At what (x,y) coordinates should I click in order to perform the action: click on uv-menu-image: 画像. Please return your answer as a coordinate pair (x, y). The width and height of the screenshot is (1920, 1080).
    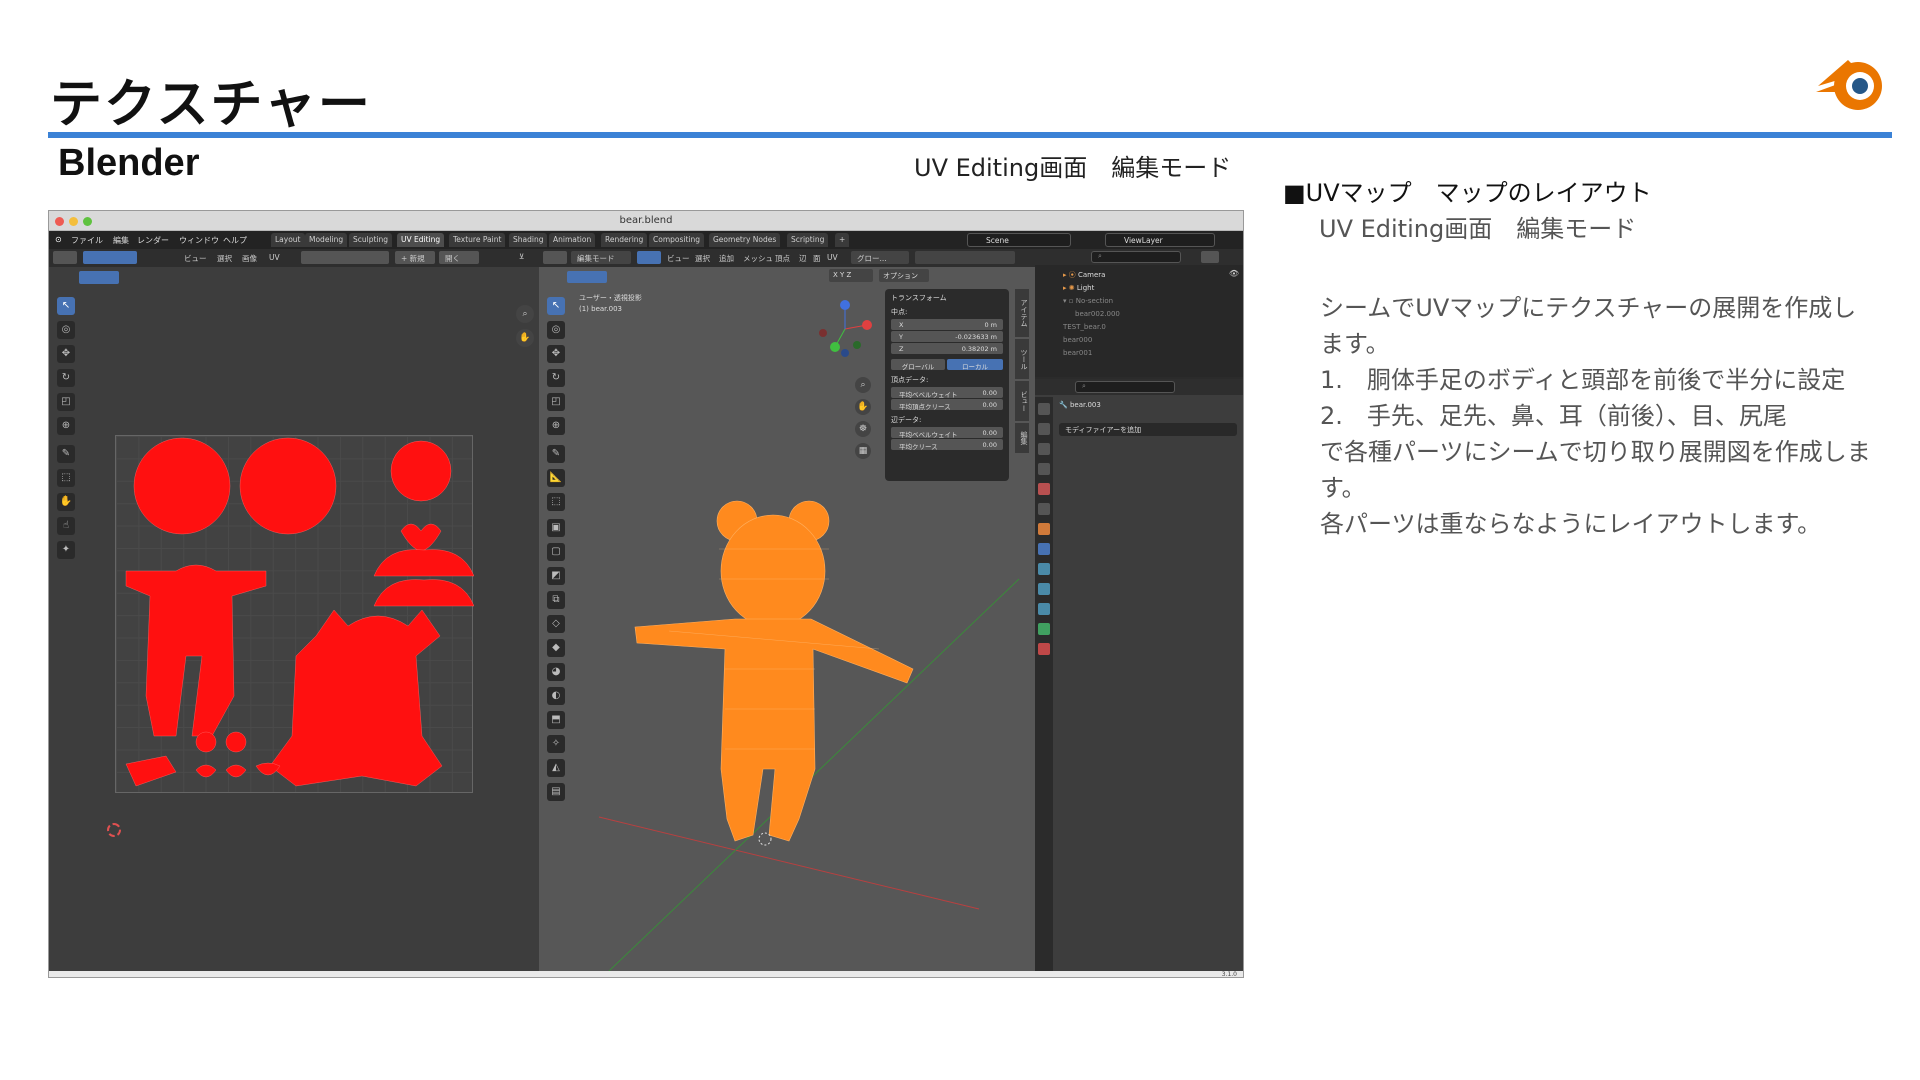
    Looking at the image, I should click on (249, 258).